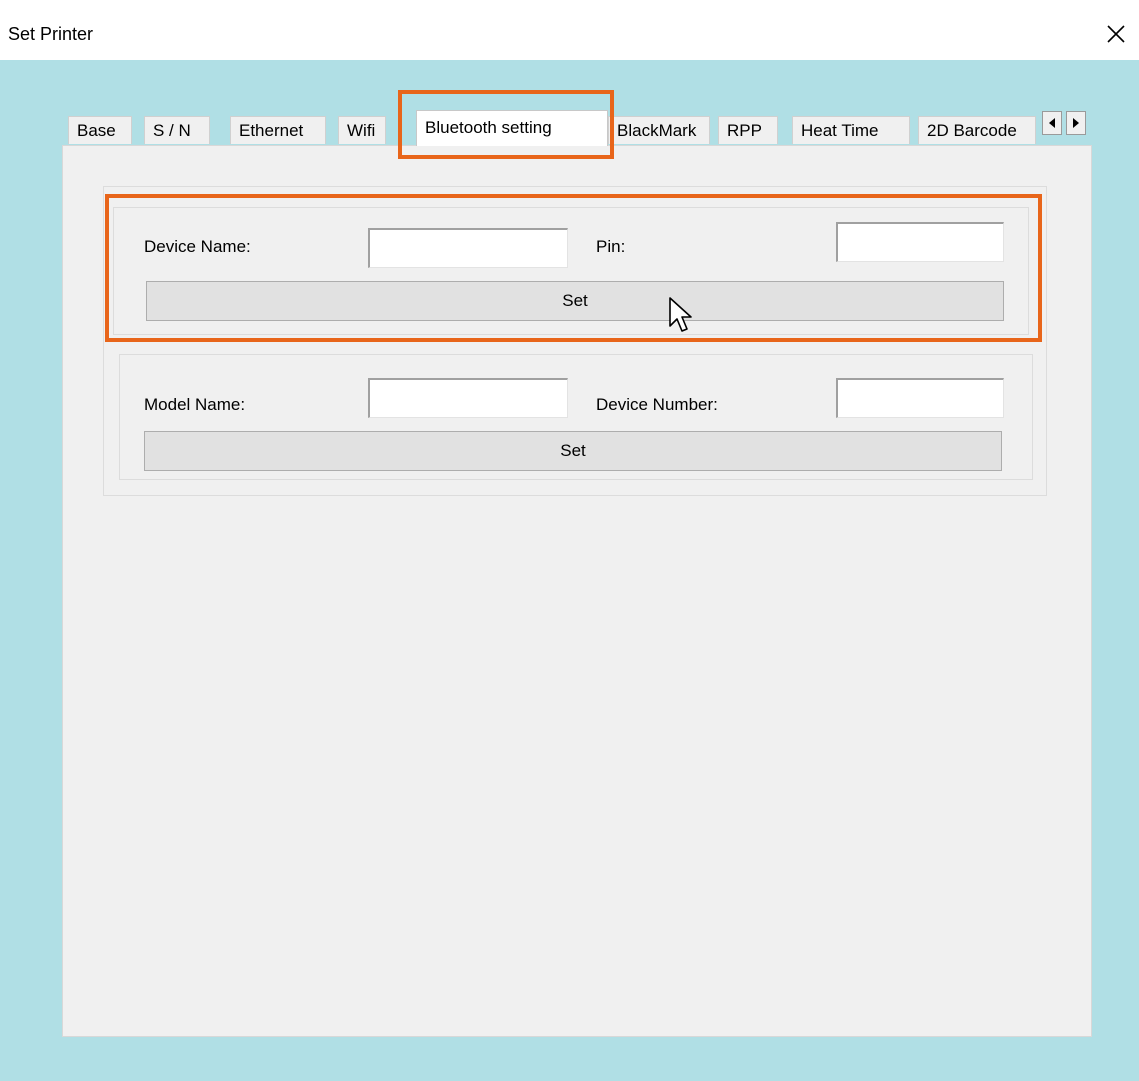 The image size is (1139, 1081). I want to click on triangle-right-icon, so click(1076, 123).